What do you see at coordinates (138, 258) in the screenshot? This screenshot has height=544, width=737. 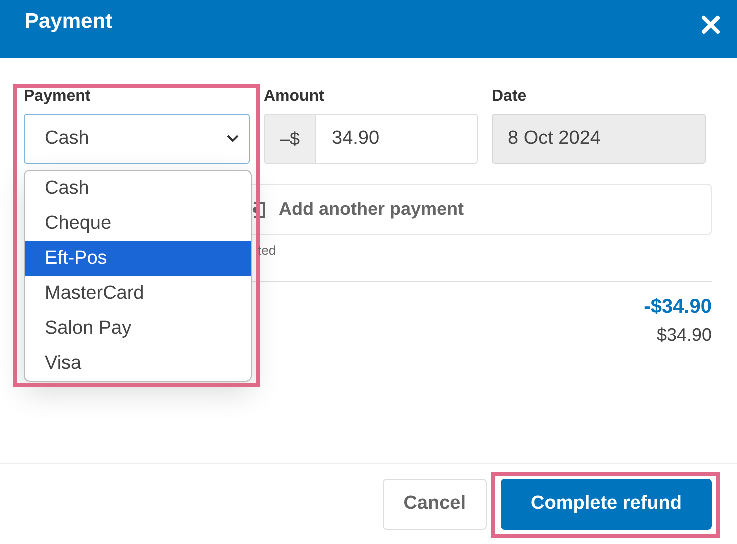 I see `dropdown-option: Eft-Pos` at bounding box center [138, 258].